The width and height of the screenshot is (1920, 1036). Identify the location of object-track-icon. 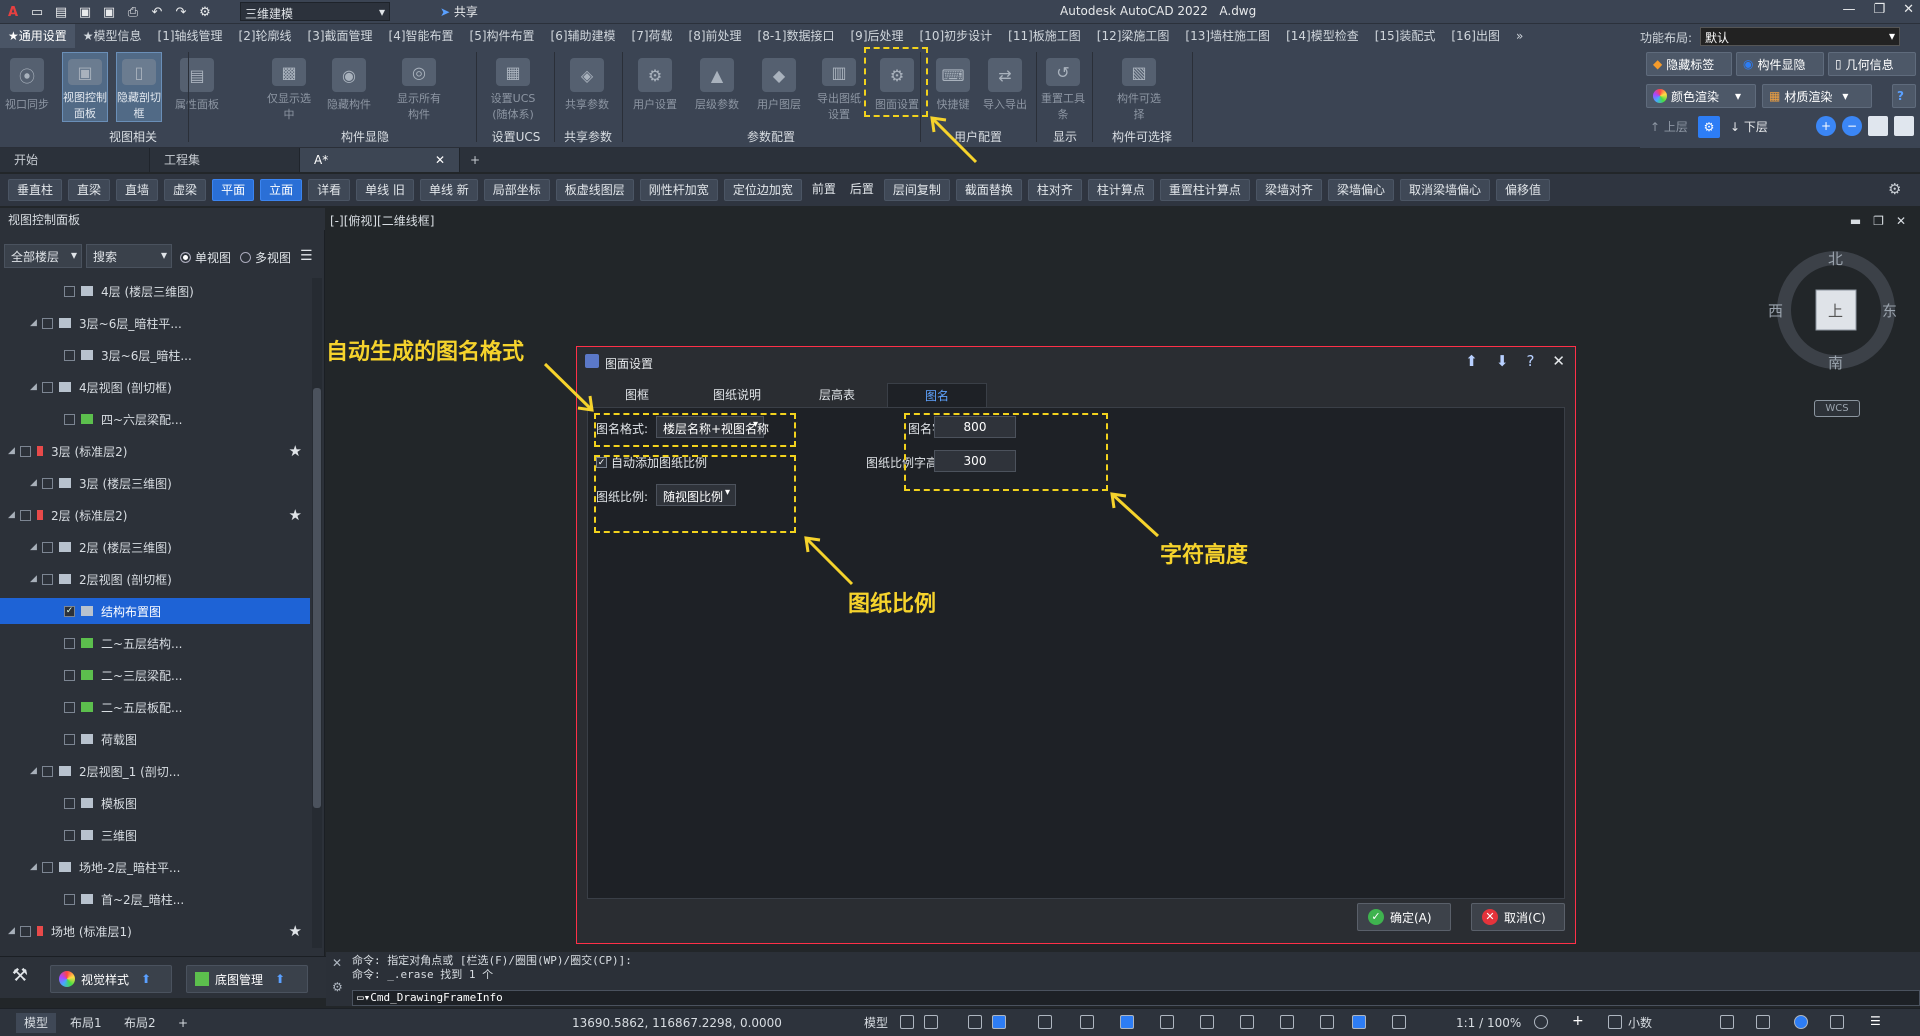
(1127, 1022).